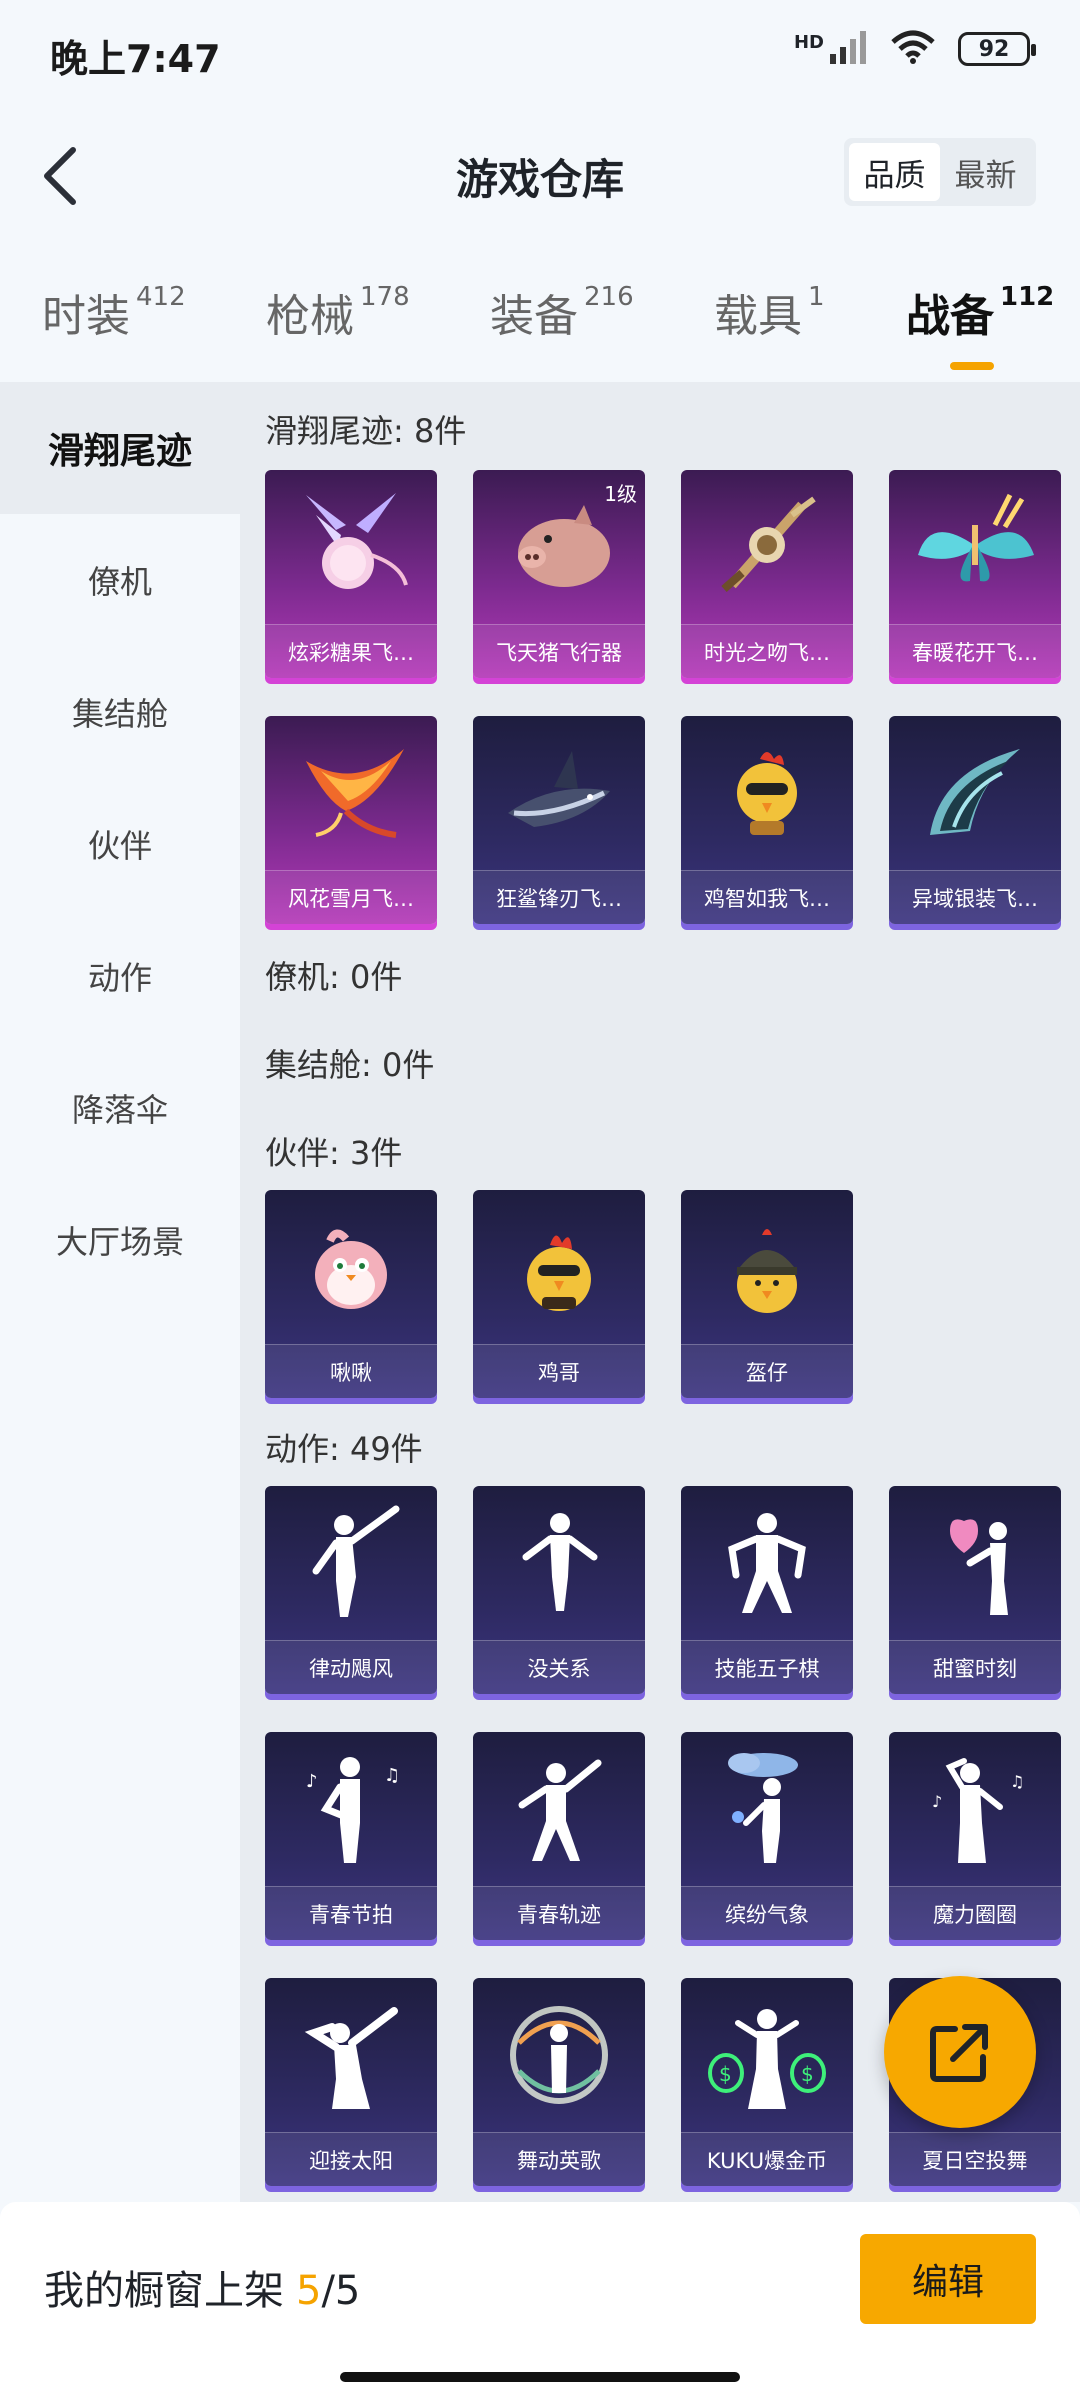  What do you see at coordinates (559, 1265) in the screenshot?
I see `rooster-icon` at bounding box center [559, 1265].